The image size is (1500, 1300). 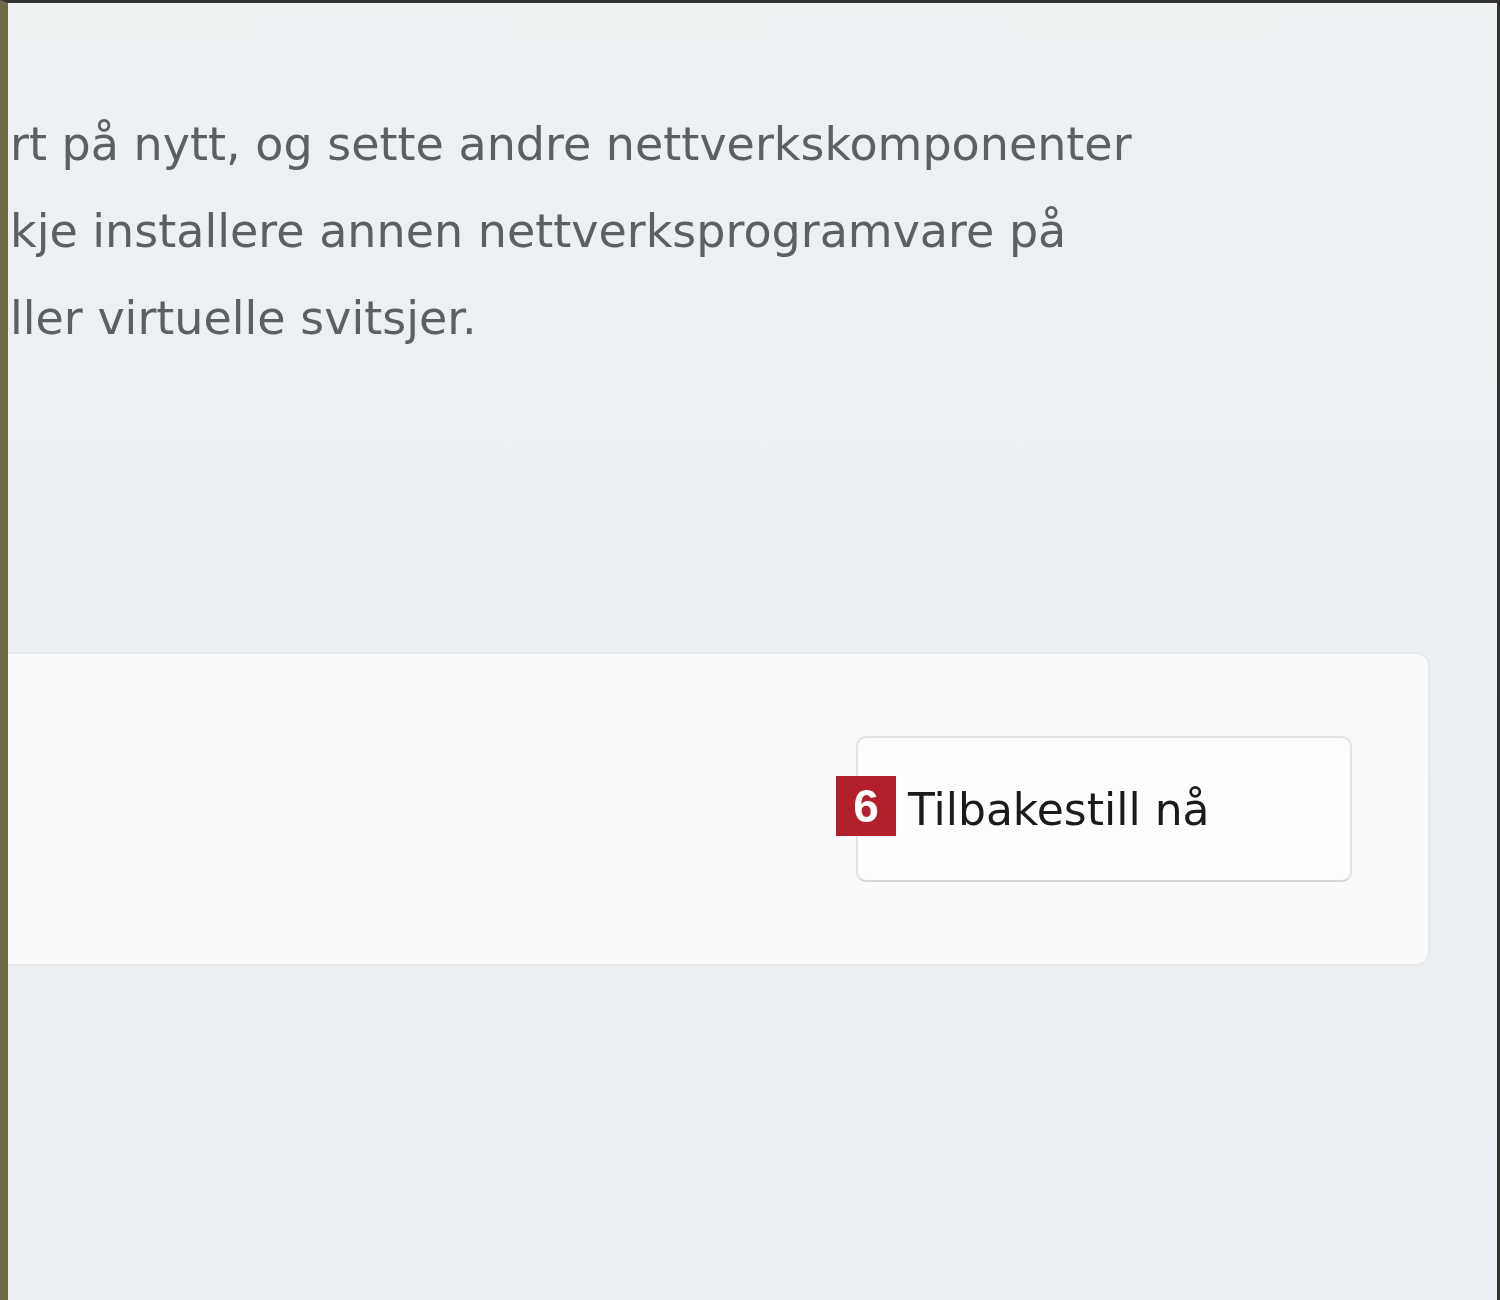 What do you see at coordinates (571, 144) in the screenshot?
I see `description-text: rt på nytt, og sette andre nettverkskomponenter` at bounding box center [571, 144].